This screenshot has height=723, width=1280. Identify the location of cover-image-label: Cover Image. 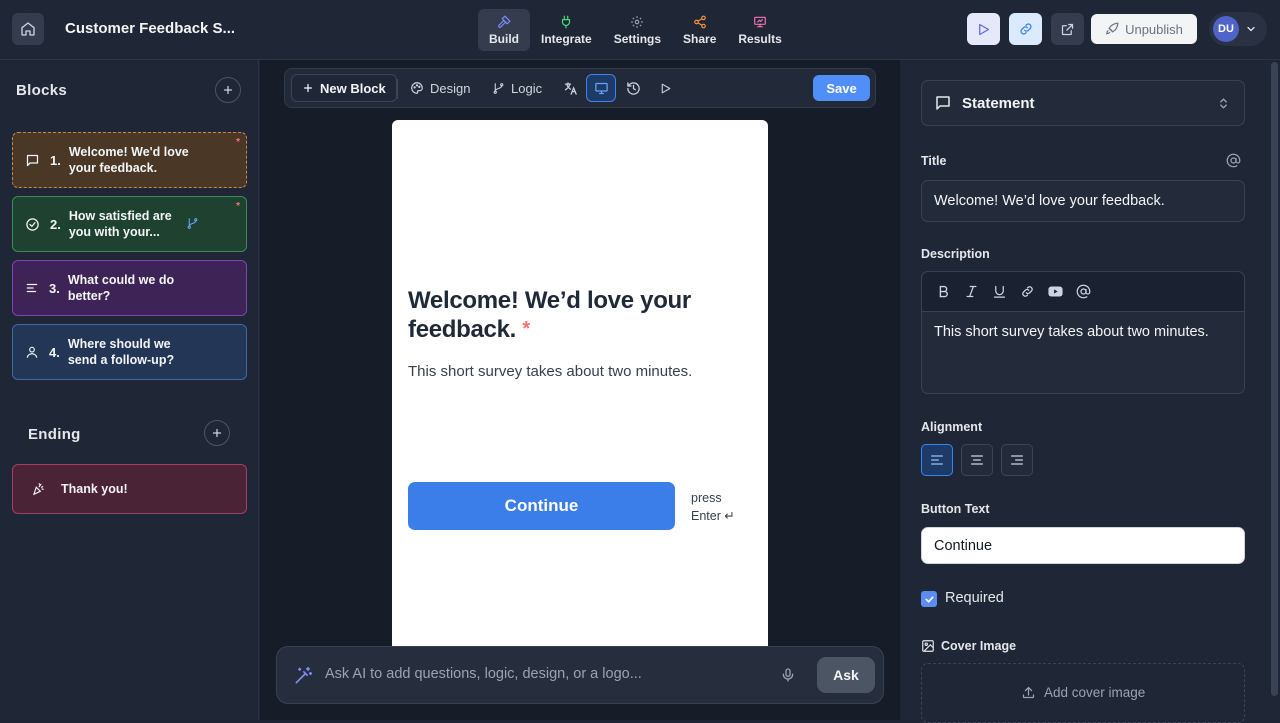
(979, 646).